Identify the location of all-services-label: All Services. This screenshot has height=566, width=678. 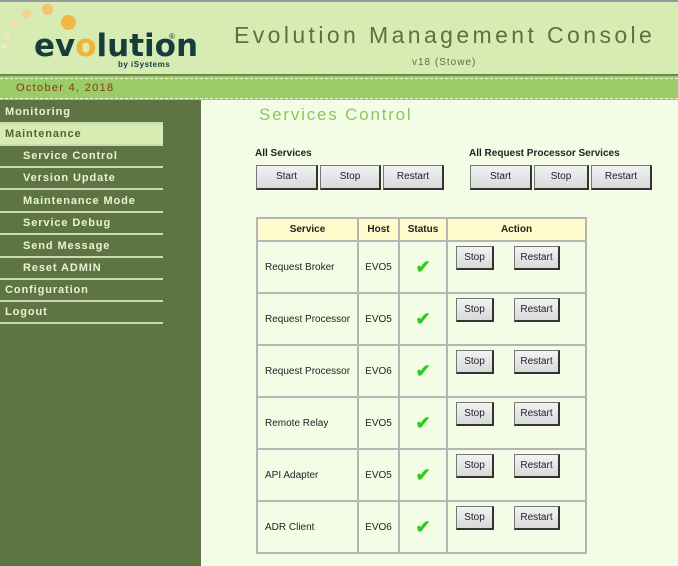
(283, 153).